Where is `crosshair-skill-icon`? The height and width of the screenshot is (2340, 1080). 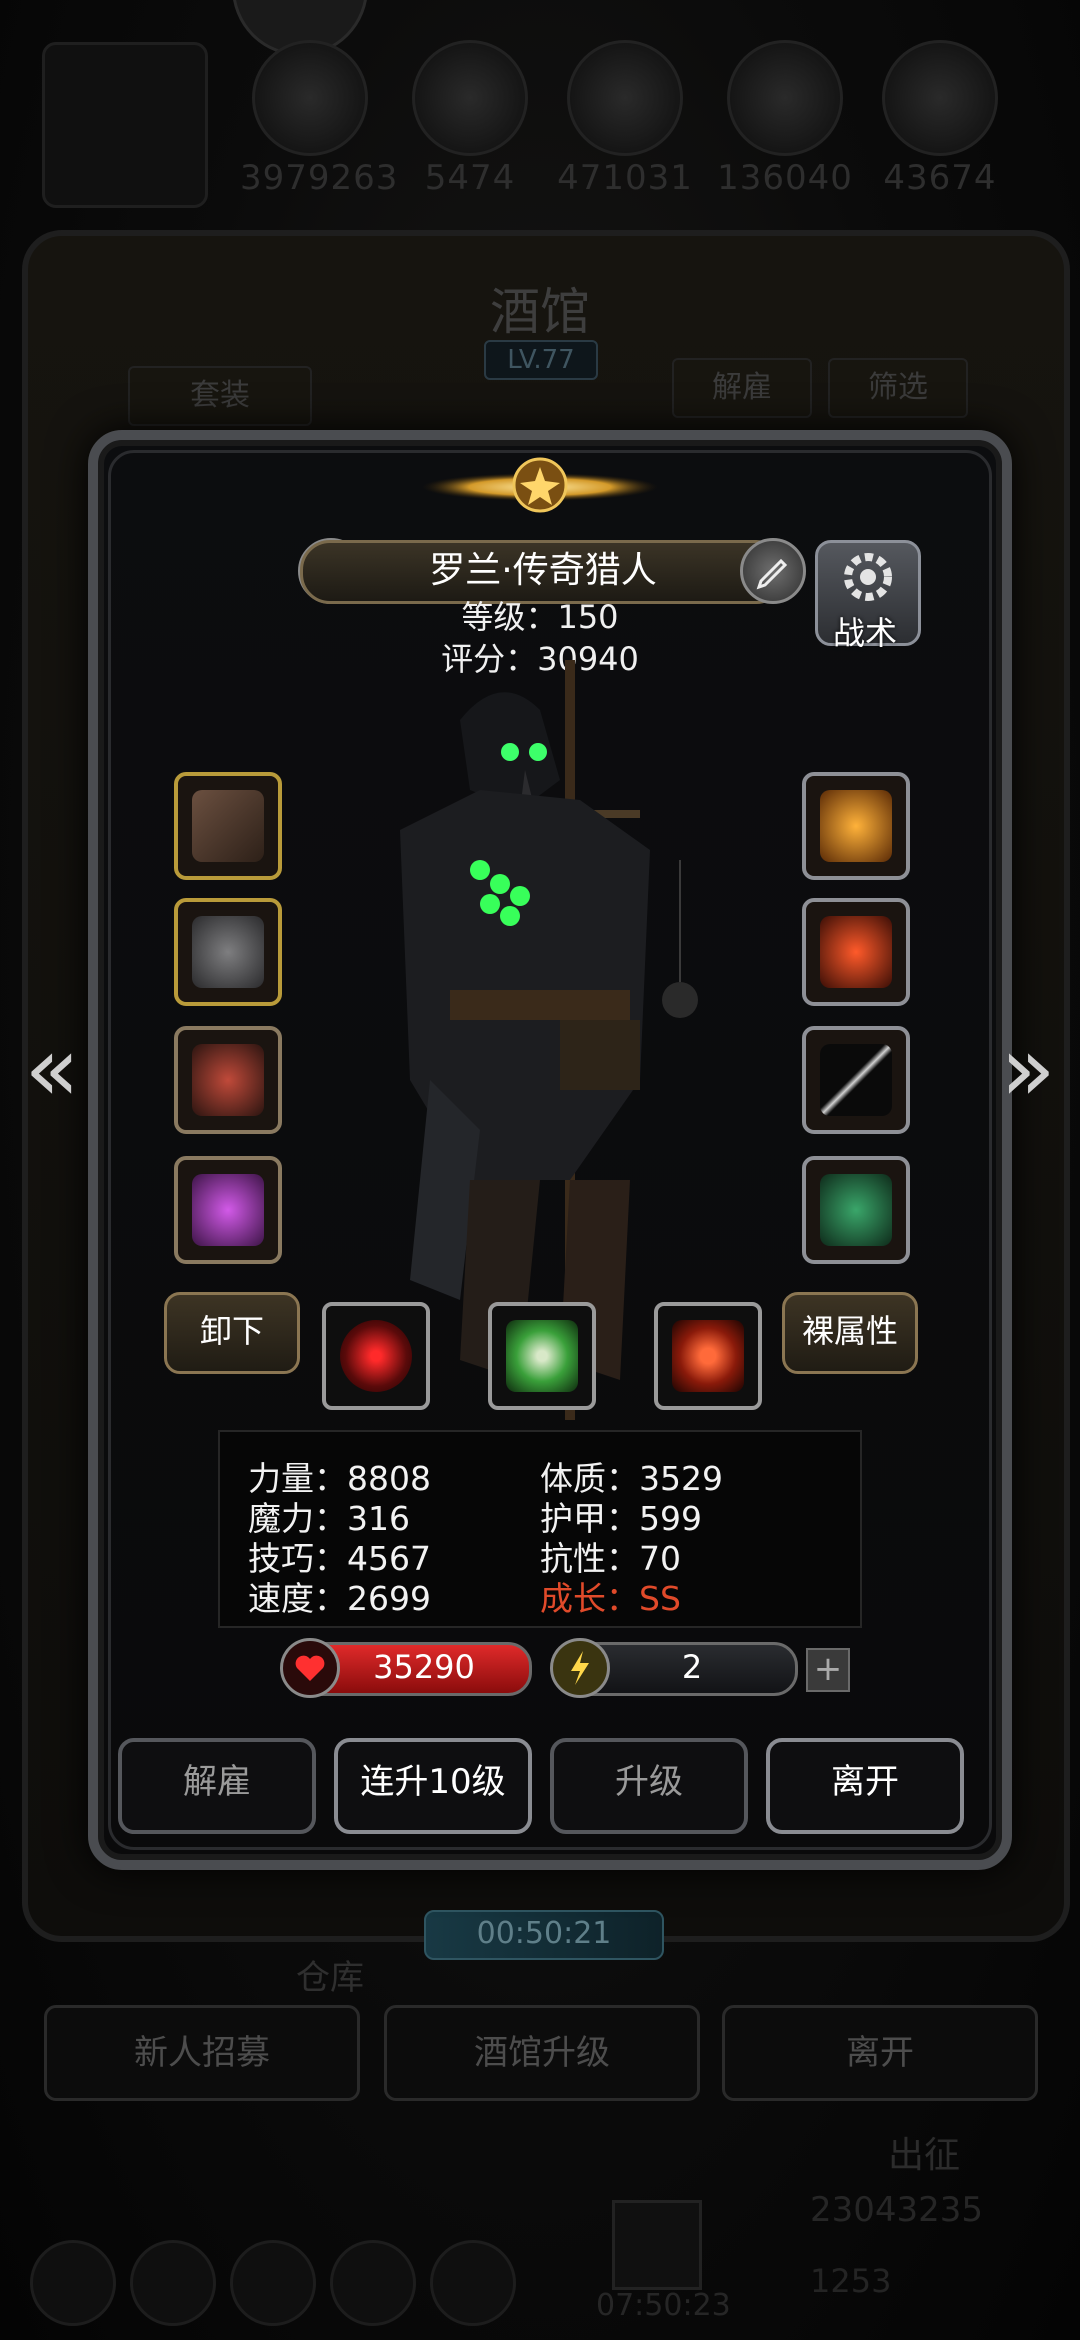
crosshair-skill-icon is located at coordinates (376, 1356).